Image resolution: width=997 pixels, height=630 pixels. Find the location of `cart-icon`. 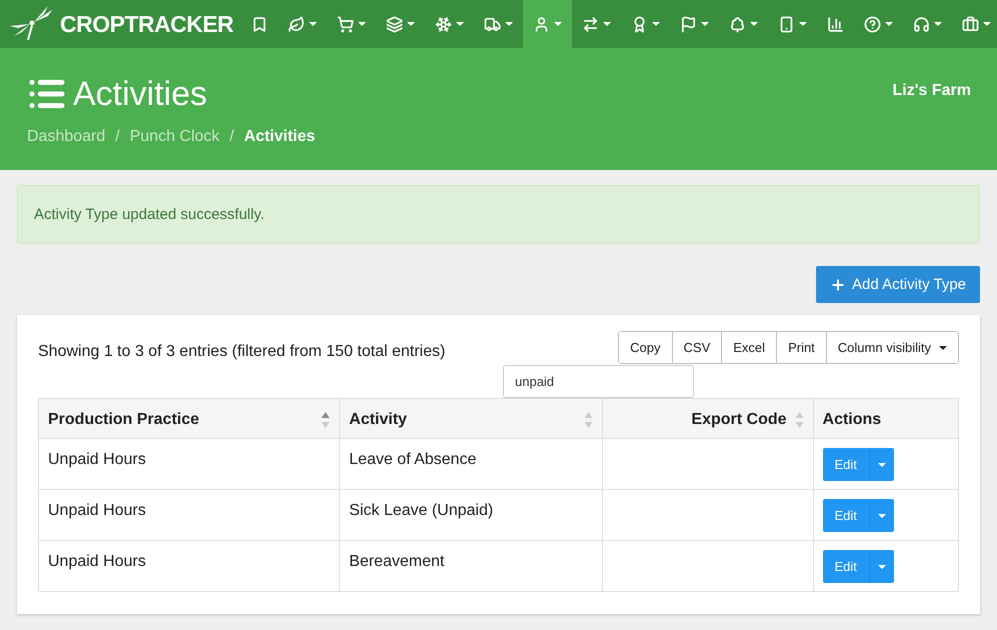

cart-icon is located at coordinates (345, 24).